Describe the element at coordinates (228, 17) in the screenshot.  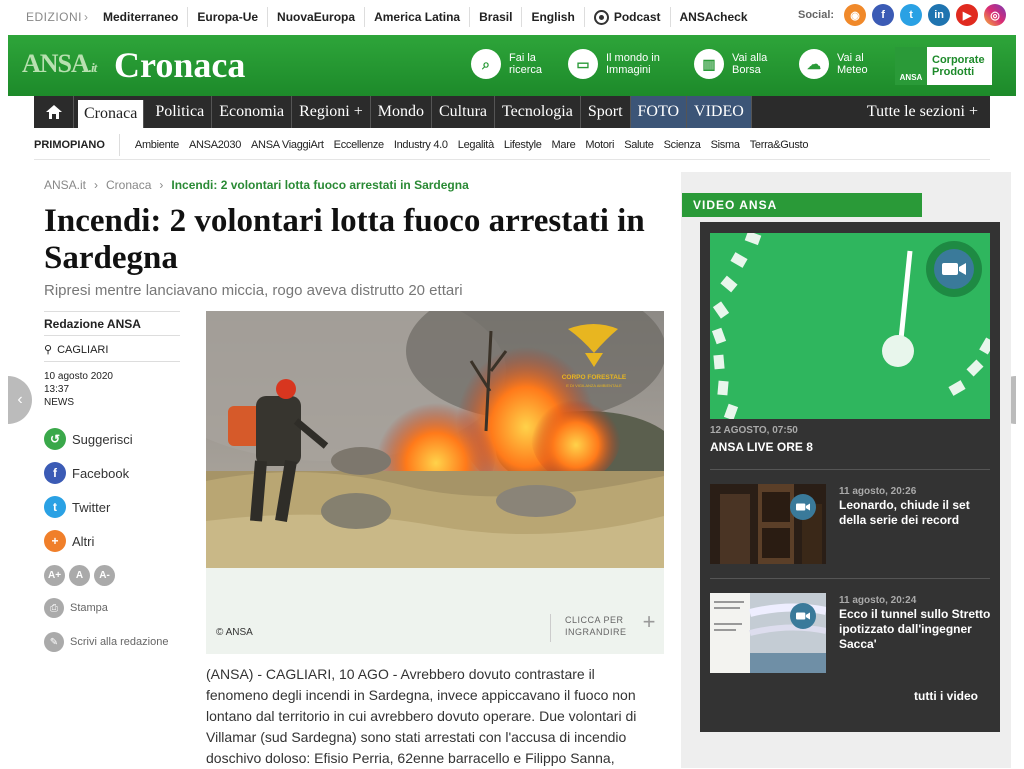
I see `edition-link-europa-ue: Europa-Ue` at that location.